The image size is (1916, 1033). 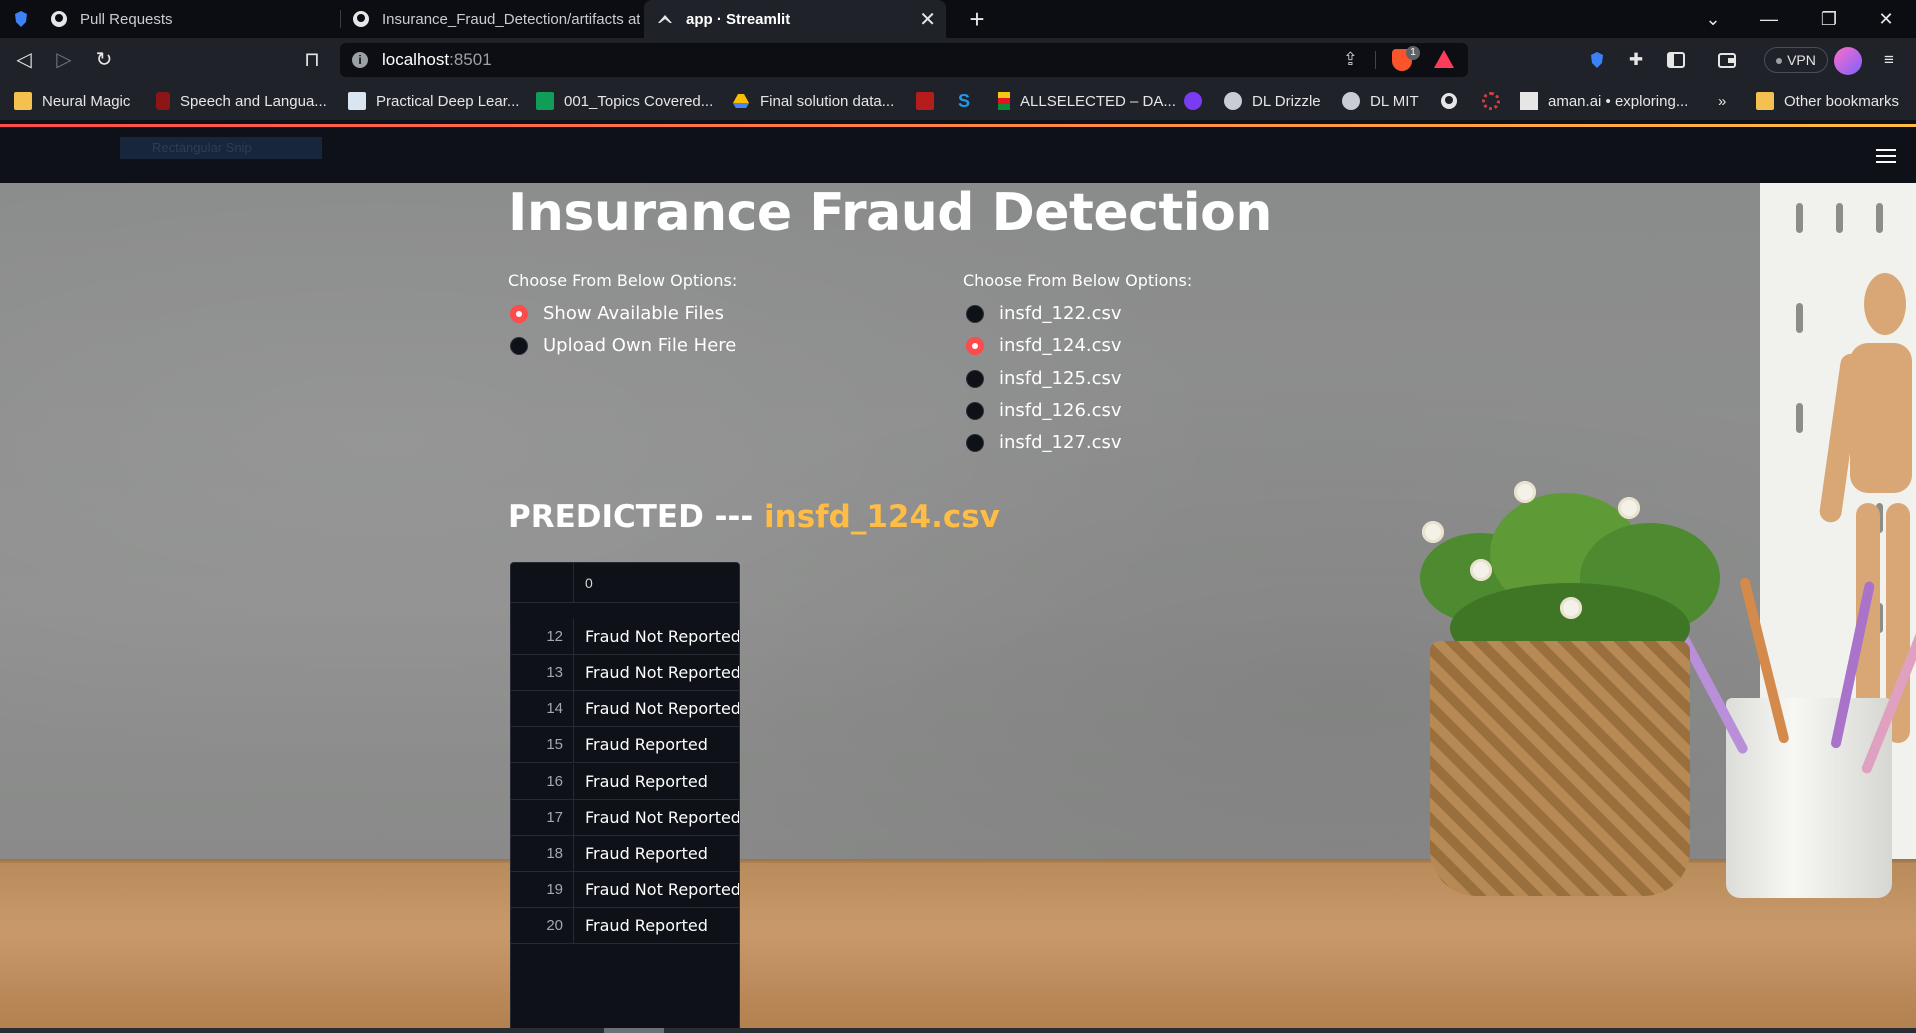 I want to click on site-info-icon: i, so click(x=360, y=60).